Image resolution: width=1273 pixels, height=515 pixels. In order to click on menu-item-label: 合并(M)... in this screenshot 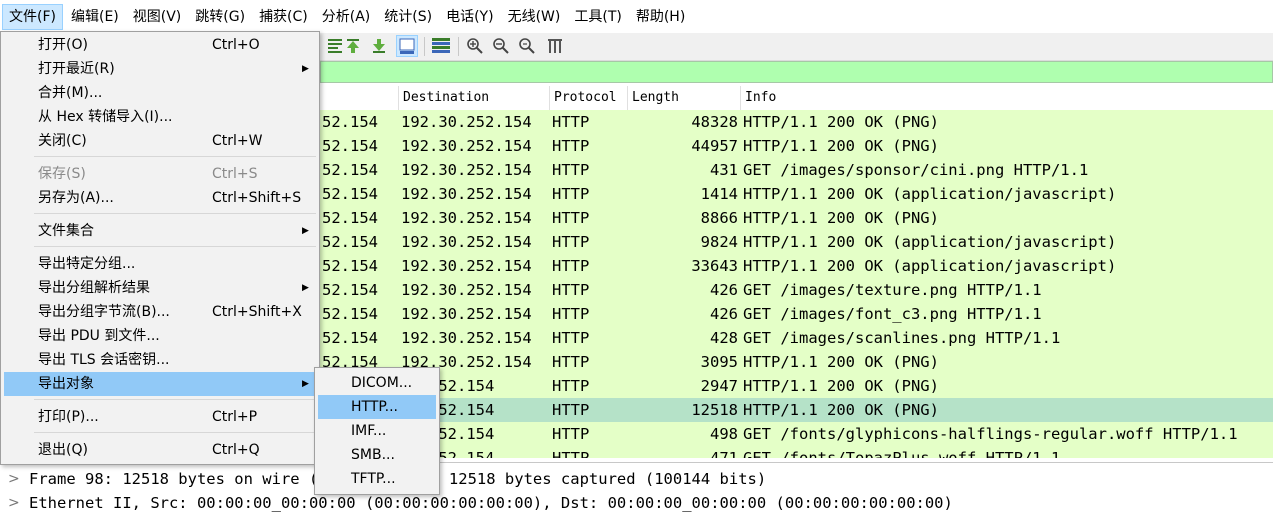, I will do `click(70, 93)`.